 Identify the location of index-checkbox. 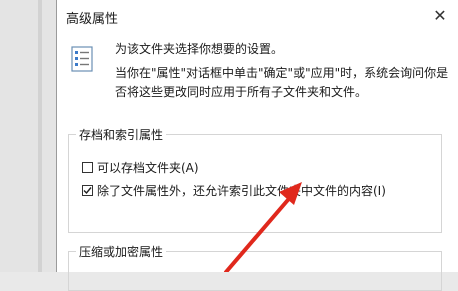
(87, 190).